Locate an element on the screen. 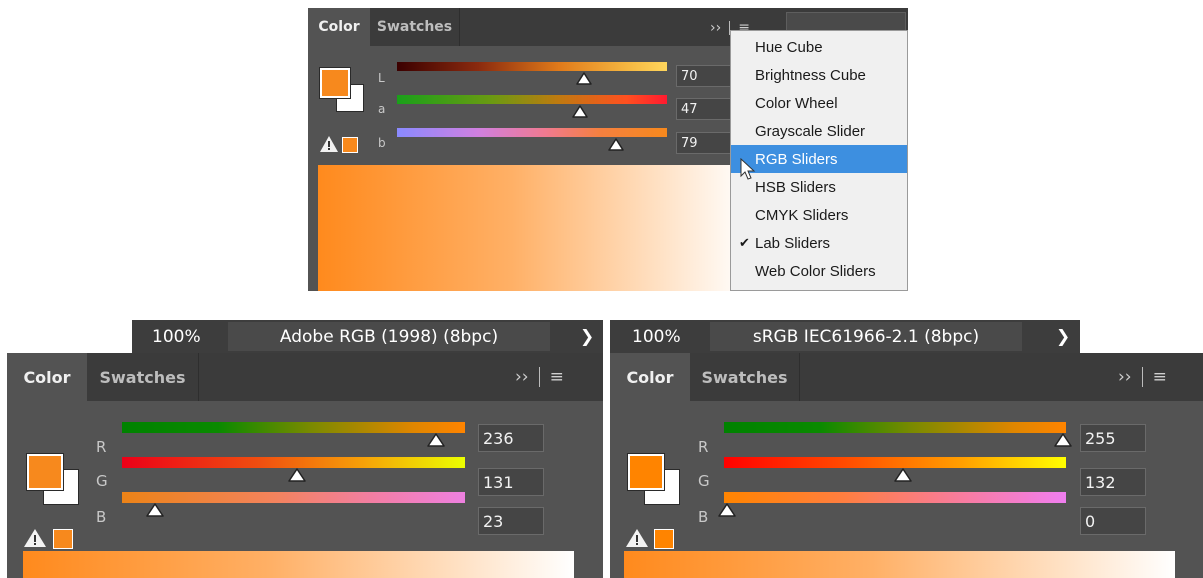 The height and width of the screenshot is (578, 1203). menu-item-lab-sliders: ✔ Lab Sliders is located at coordinates (819, 243).